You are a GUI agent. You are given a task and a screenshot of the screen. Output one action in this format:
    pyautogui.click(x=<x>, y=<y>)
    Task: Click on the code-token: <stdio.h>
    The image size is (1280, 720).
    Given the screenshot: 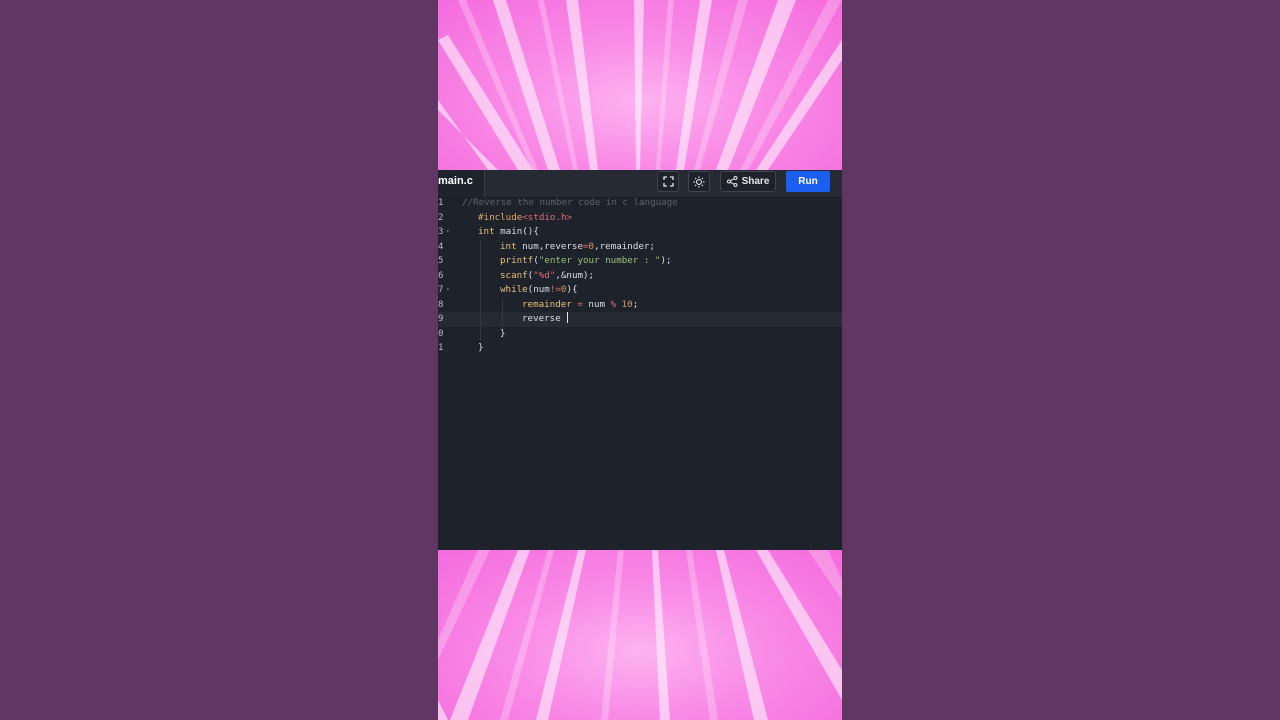 What is the action you would take?
    pyautogui.click(x=547, y=217)
    